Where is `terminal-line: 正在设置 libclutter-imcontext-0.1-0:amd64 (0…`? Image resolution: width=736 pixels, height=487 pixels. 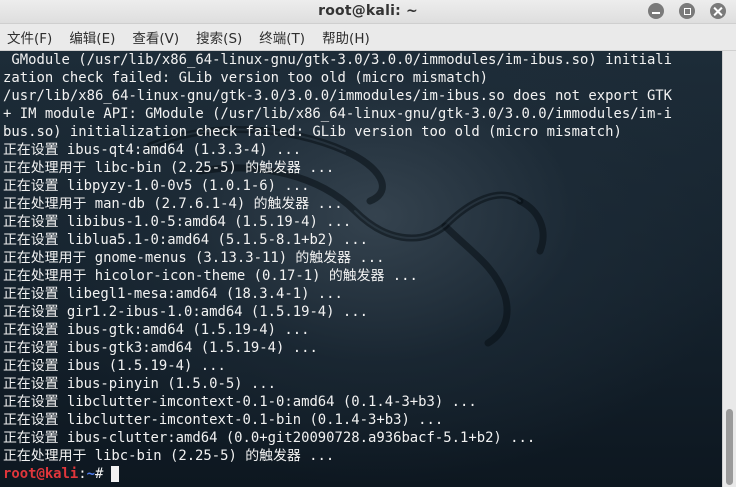 terminal-line: 正在设置 libclutter-imcontext-0.1-0:amd64 (0… is located at coordinates (240, 402).